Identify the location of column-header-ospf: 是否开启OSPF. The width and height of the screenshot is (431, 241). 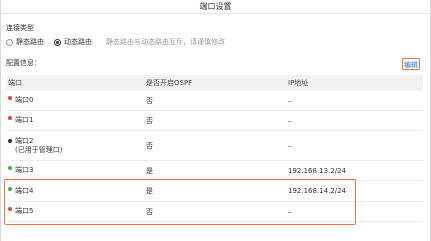
(169, 83).